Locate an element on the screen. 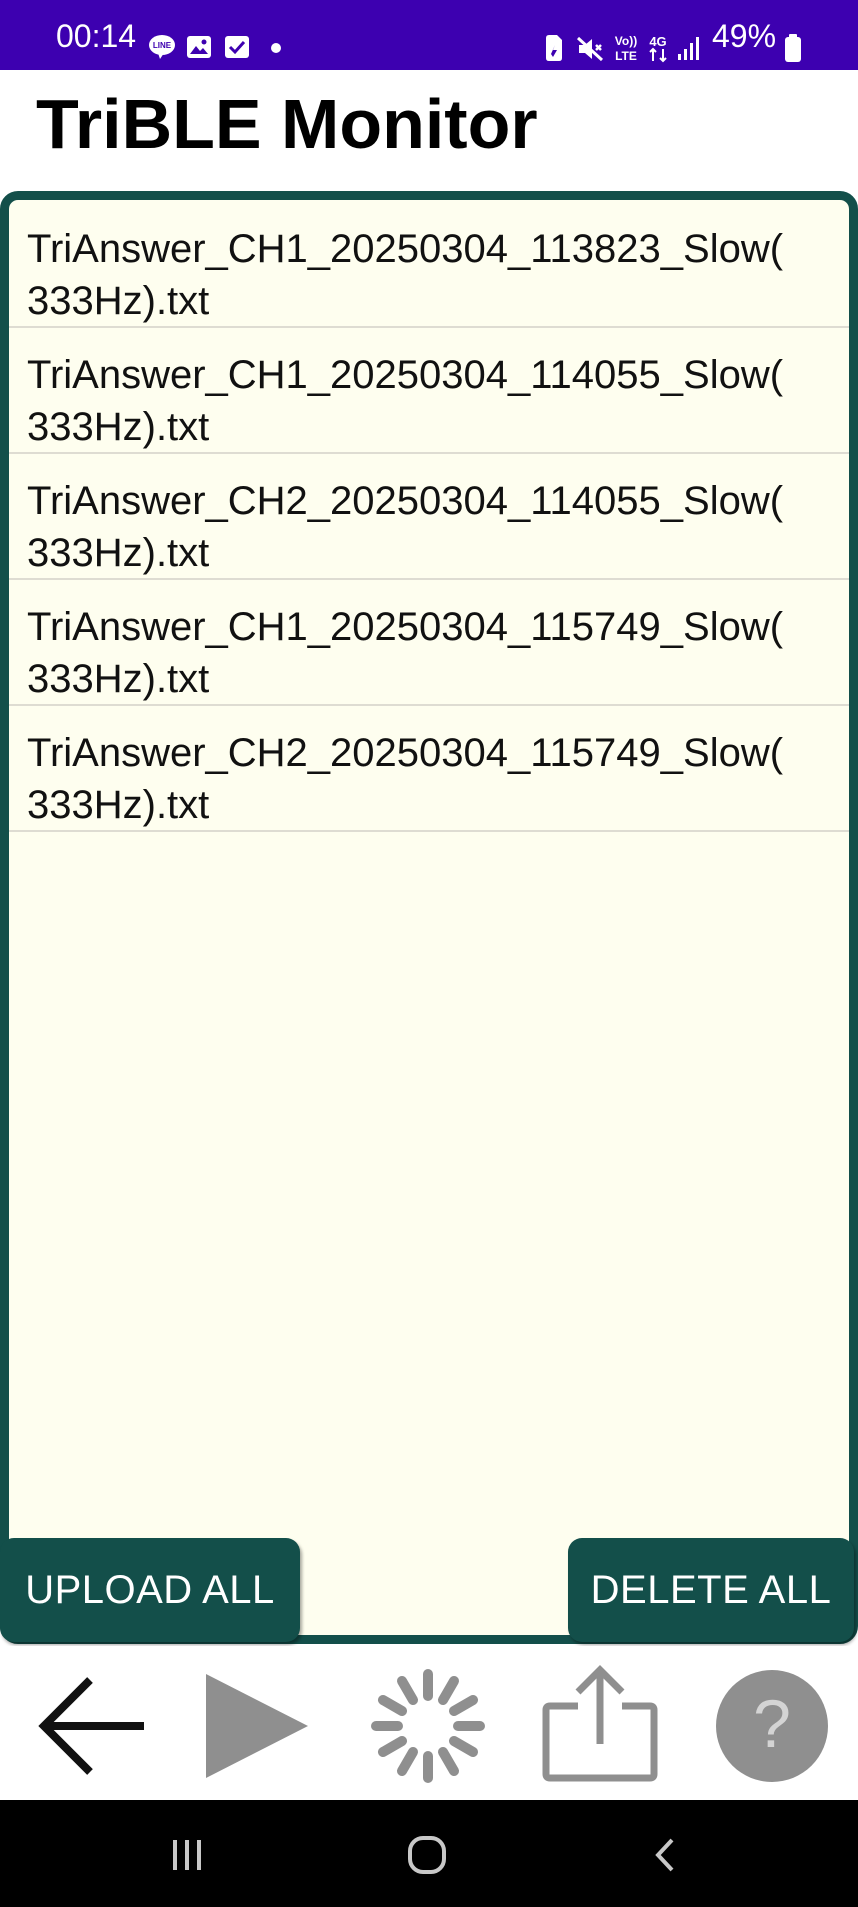 The image size is (858, 1907). dot-icon is located at coordinates (276, 48).